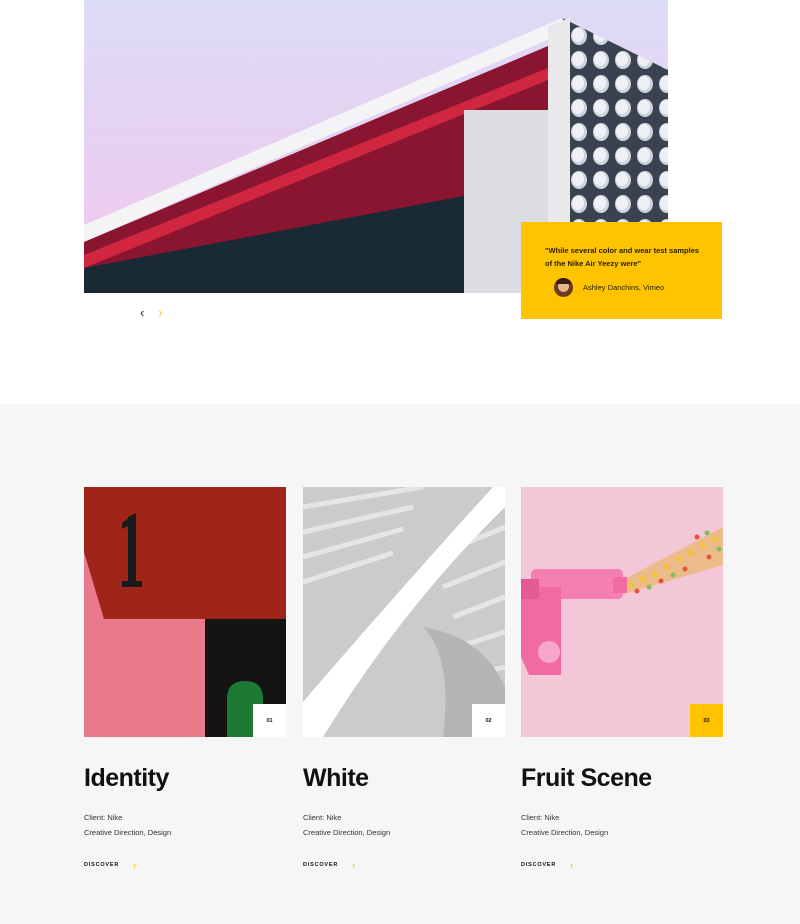  What do you see at coordinates (151, 313) in the screenshot?
I see `slider-nav: ‹ ›` at bounding box center [151, 313].